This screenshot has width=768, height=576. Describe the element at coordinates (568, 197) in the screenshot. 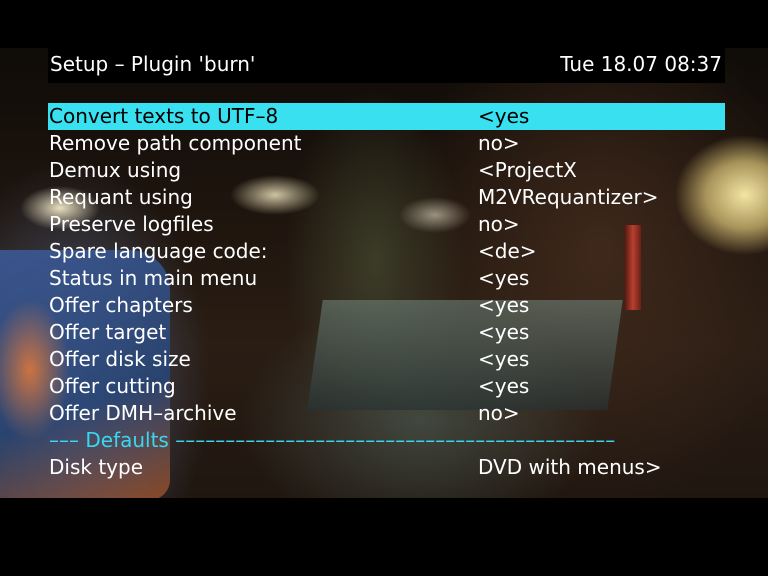

I see `menu-item-value: M2VRequantizer>` at that location.